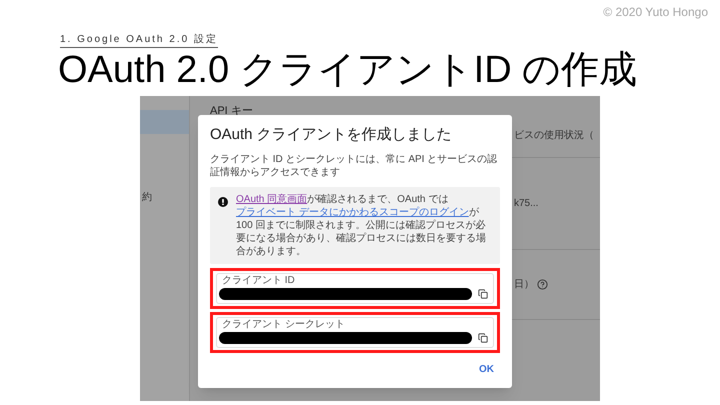  I want to click on output-field: クライアント シークレット, so click(355, 332).